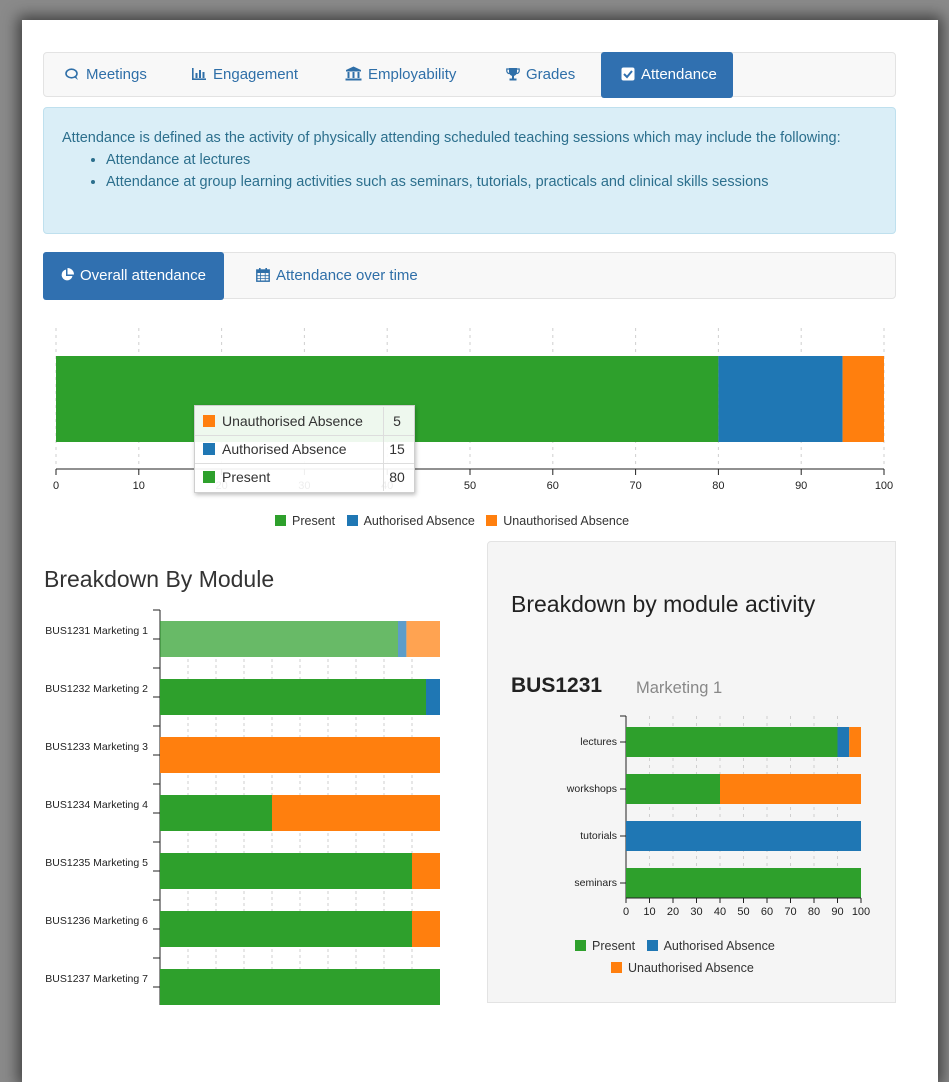  I want to click on selected-module-code: BUS1231, so click(557, 685).